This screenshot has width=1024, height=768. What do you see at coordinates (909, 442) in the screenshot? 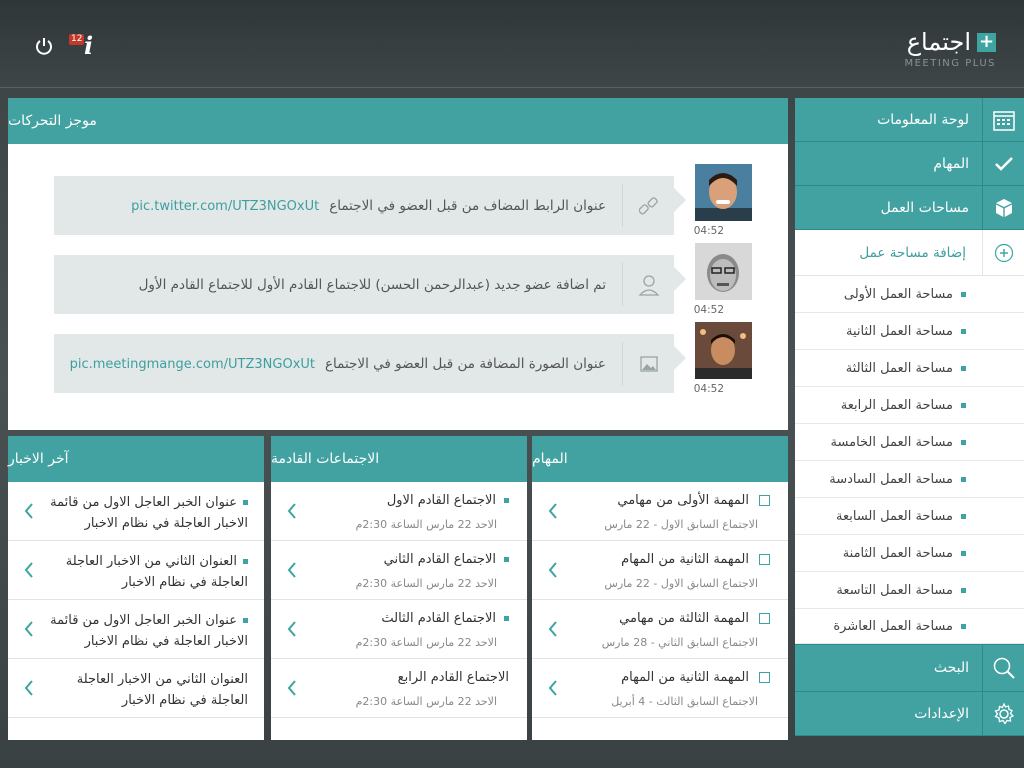
I see `workspace-item: مساحة العمل الخامسة` at bounding box center [909, 442].